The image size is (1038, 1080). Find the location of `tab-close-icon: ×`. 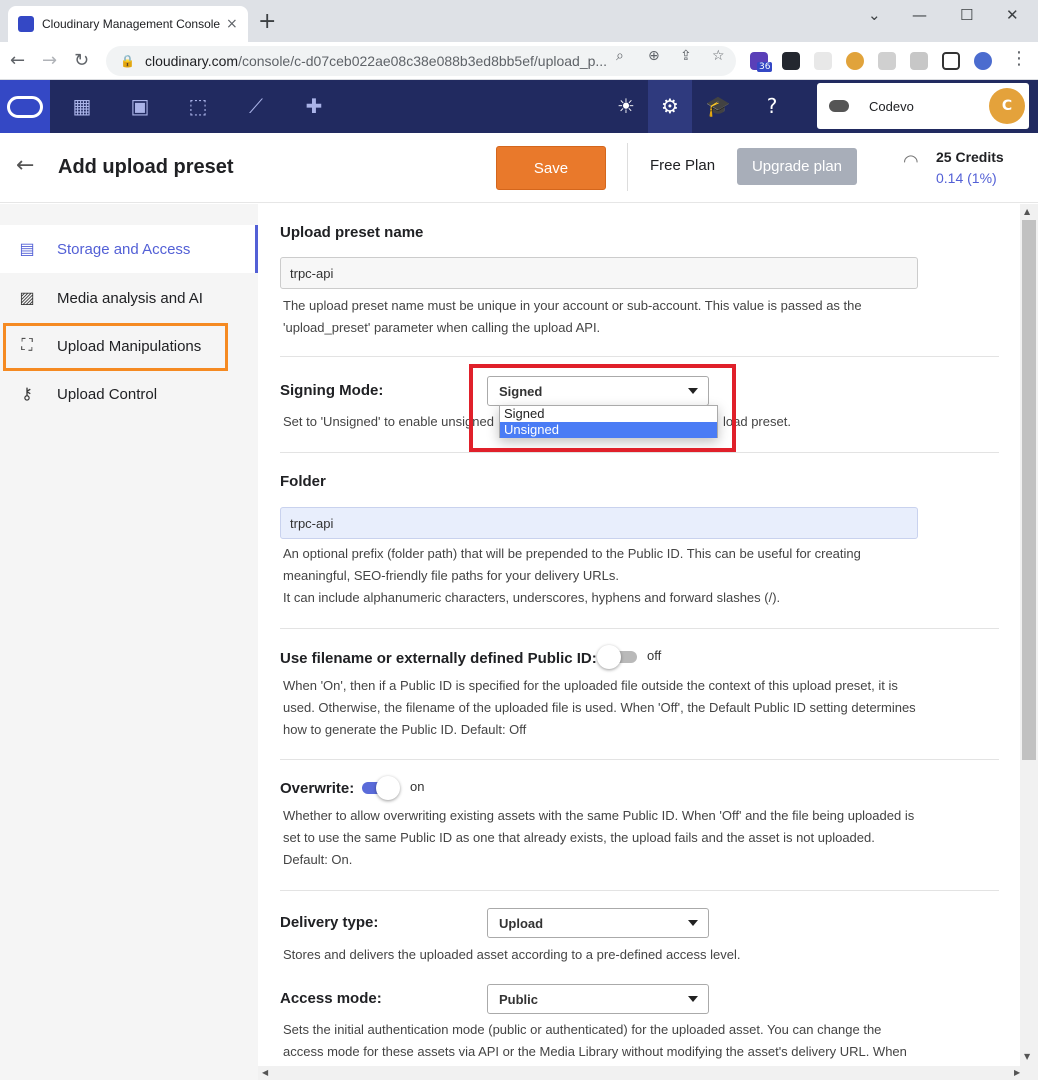

tab-close-icon: × is located at coordinates (232, 24).